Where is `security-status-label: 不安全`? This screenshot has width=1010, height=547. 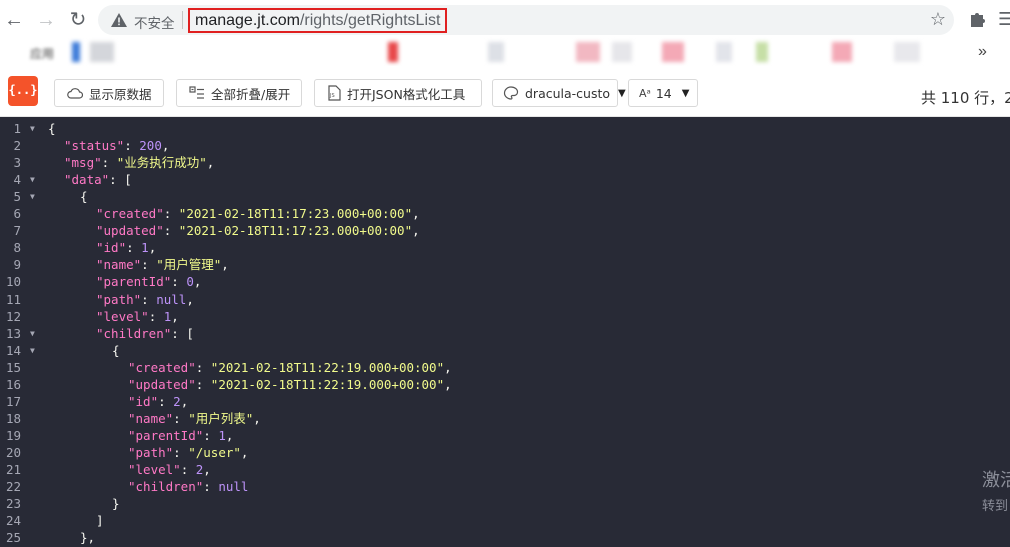
security-status-label: 不安全 is located at coordinates (154, 22).